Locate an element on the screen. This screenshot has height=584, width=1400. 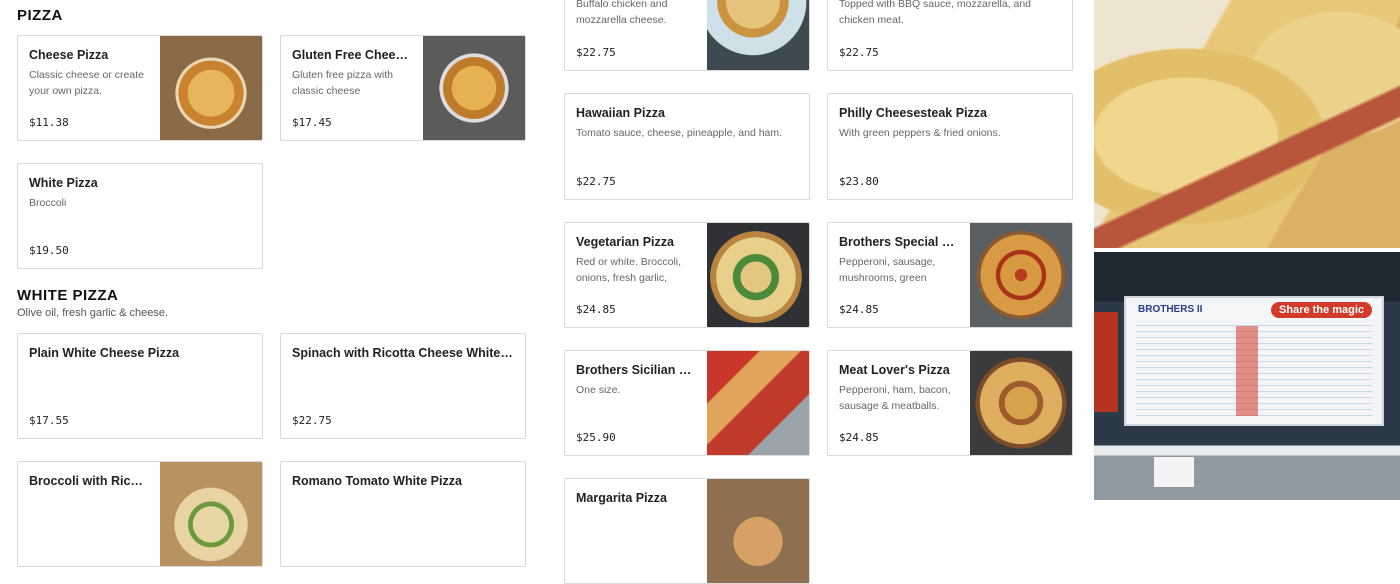
item-description: One size. is located at coordinates (598, 390).